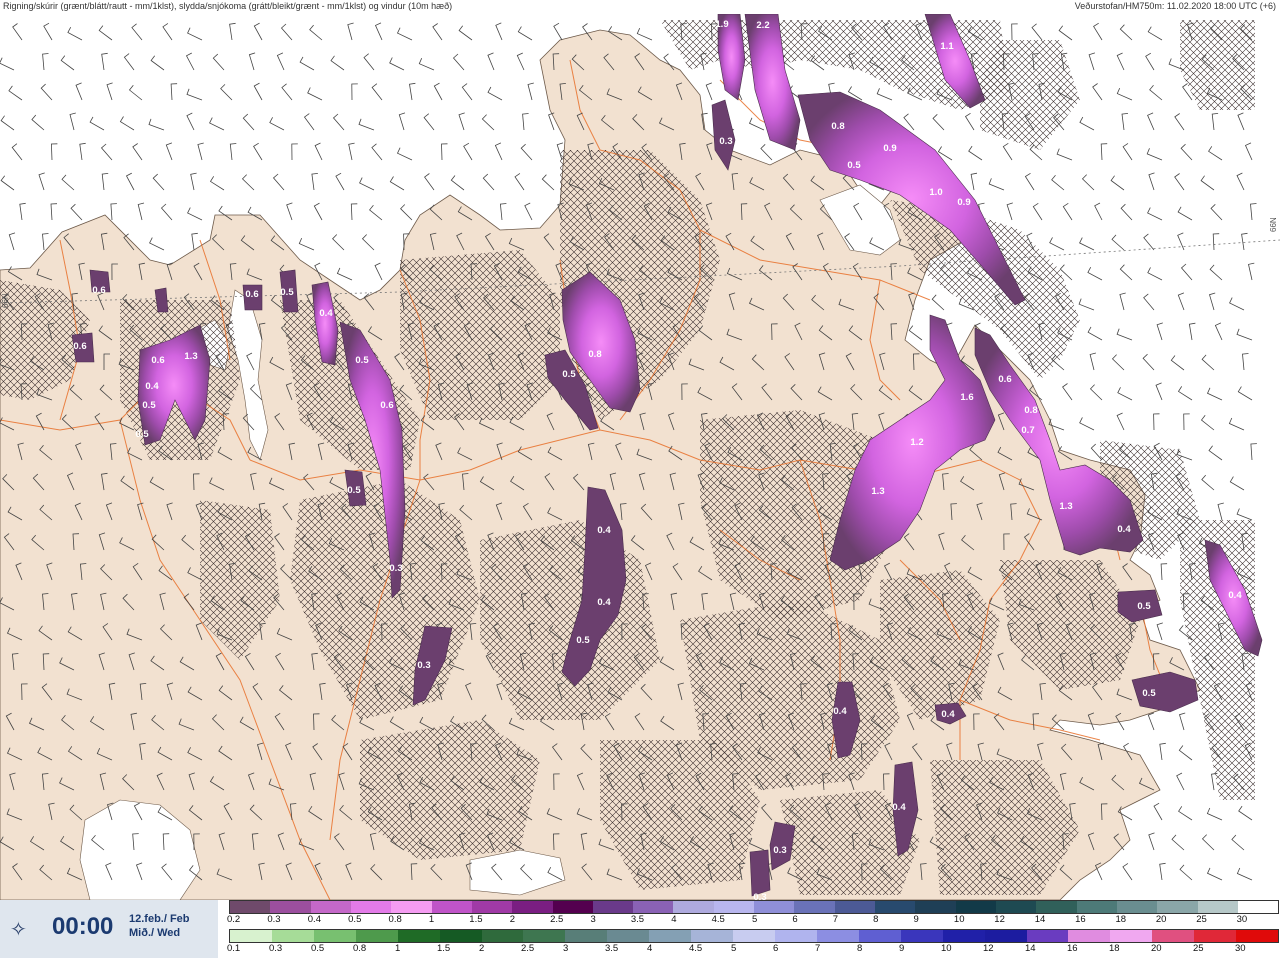 The image size is (1280, 958). I want to click on scale-label: 6, so click(776, 948).